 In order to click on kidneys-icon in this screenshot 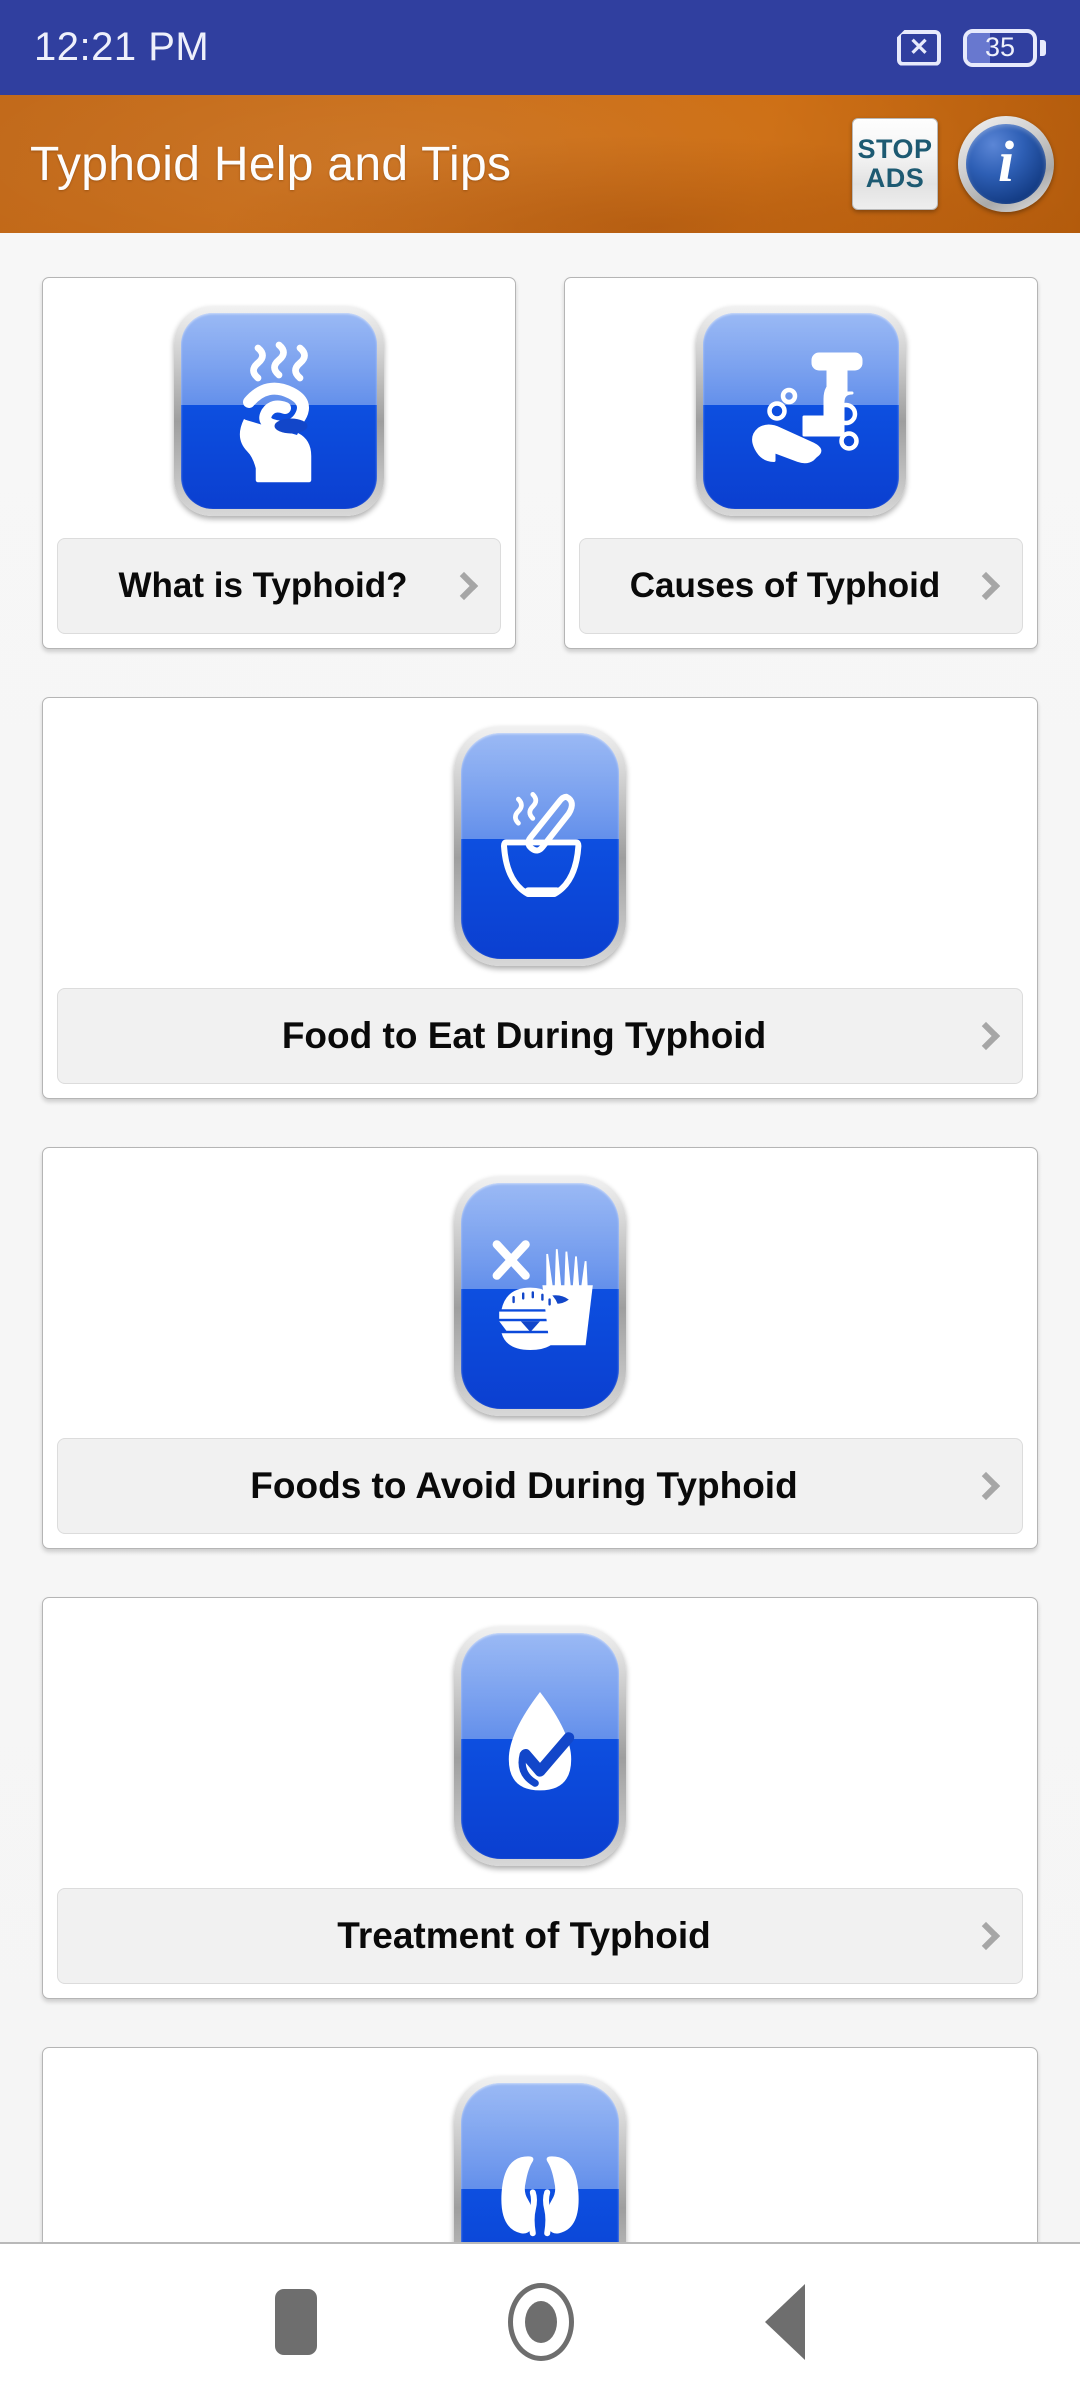, I will do `click(540, 2159)`.